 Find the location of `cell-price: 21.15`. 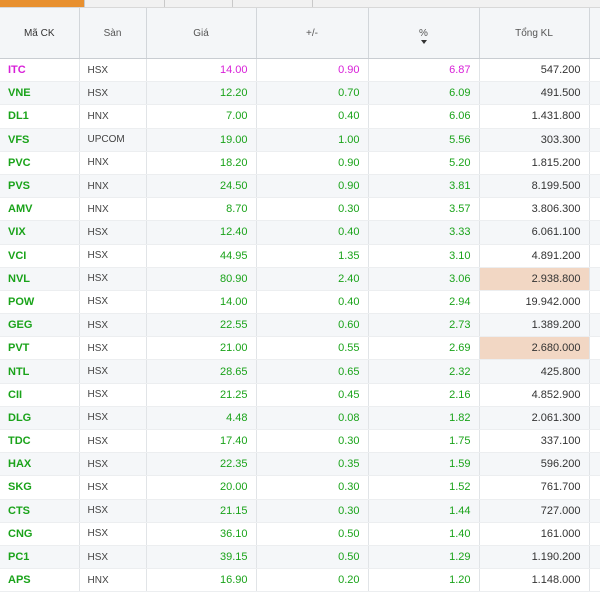

cell-price: 21.15 is located at coordinates (201, 511).